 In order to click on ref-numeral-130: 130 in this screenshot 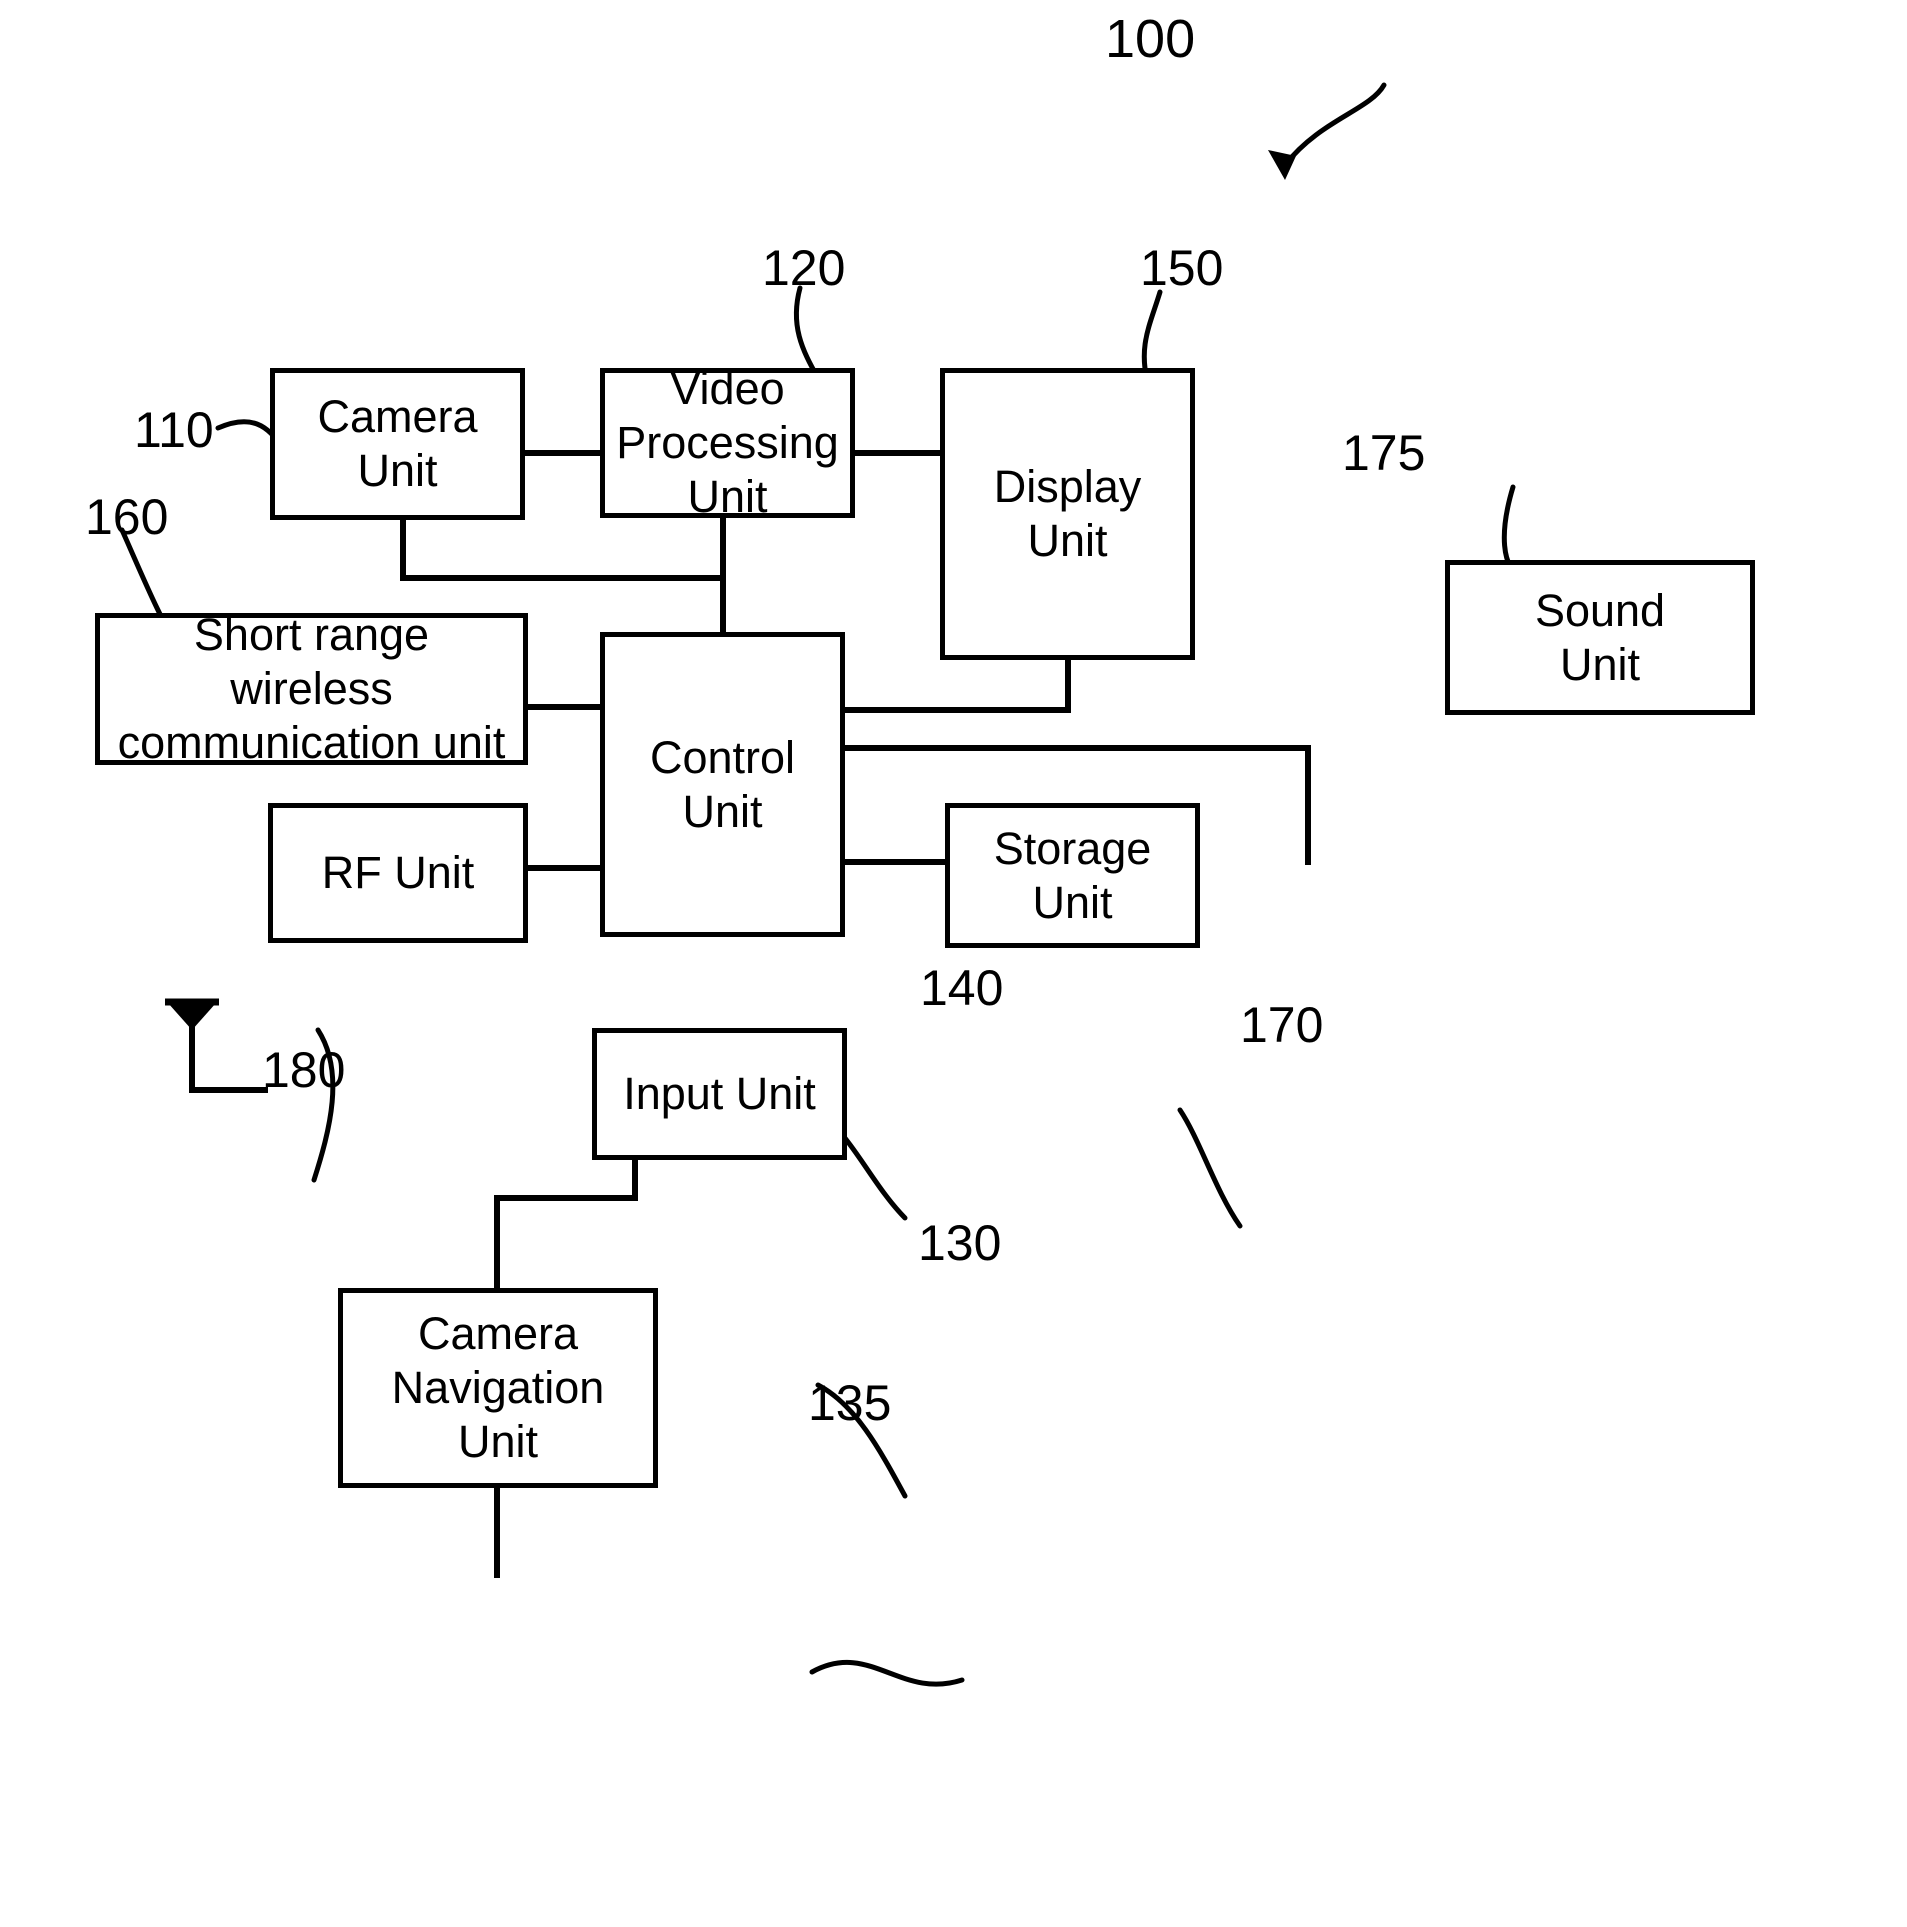, I will do `click(960, 1243)`.